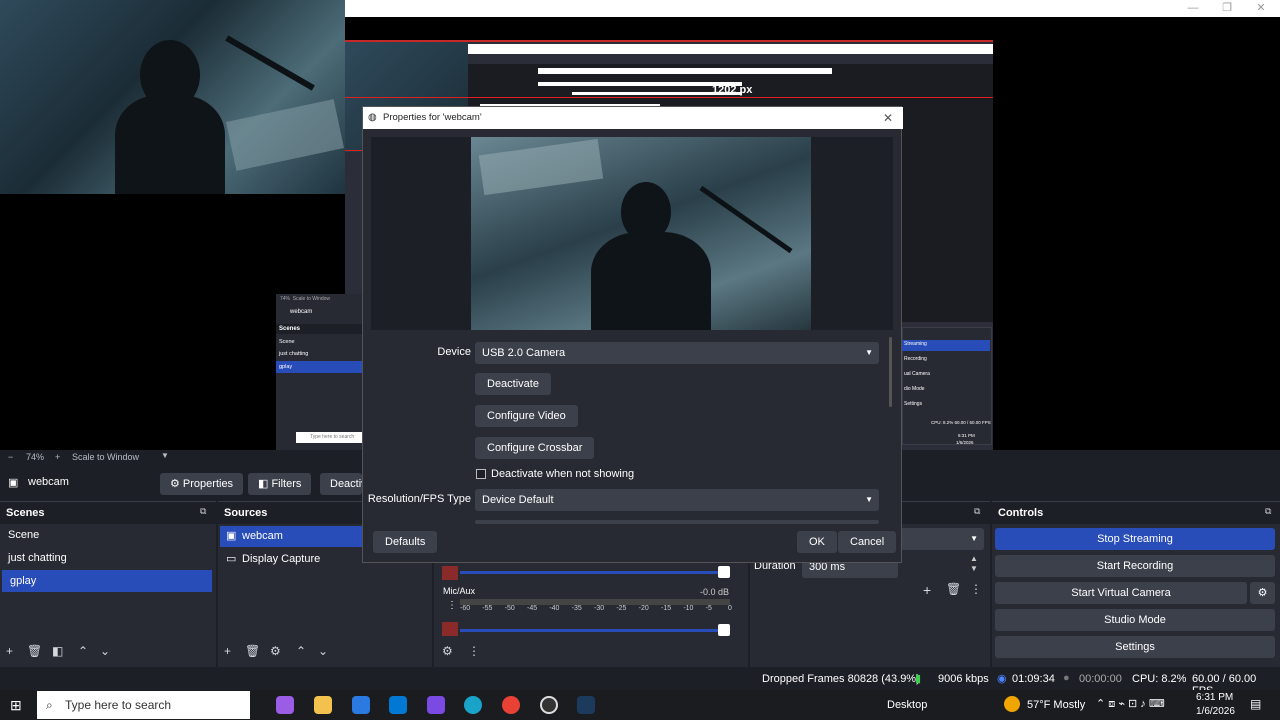 The height and width of the screenshot is (720, 1280). Describe the element at coordinates (918, 679) in the screenshot. I see `signal-icon: ▮` at that location.